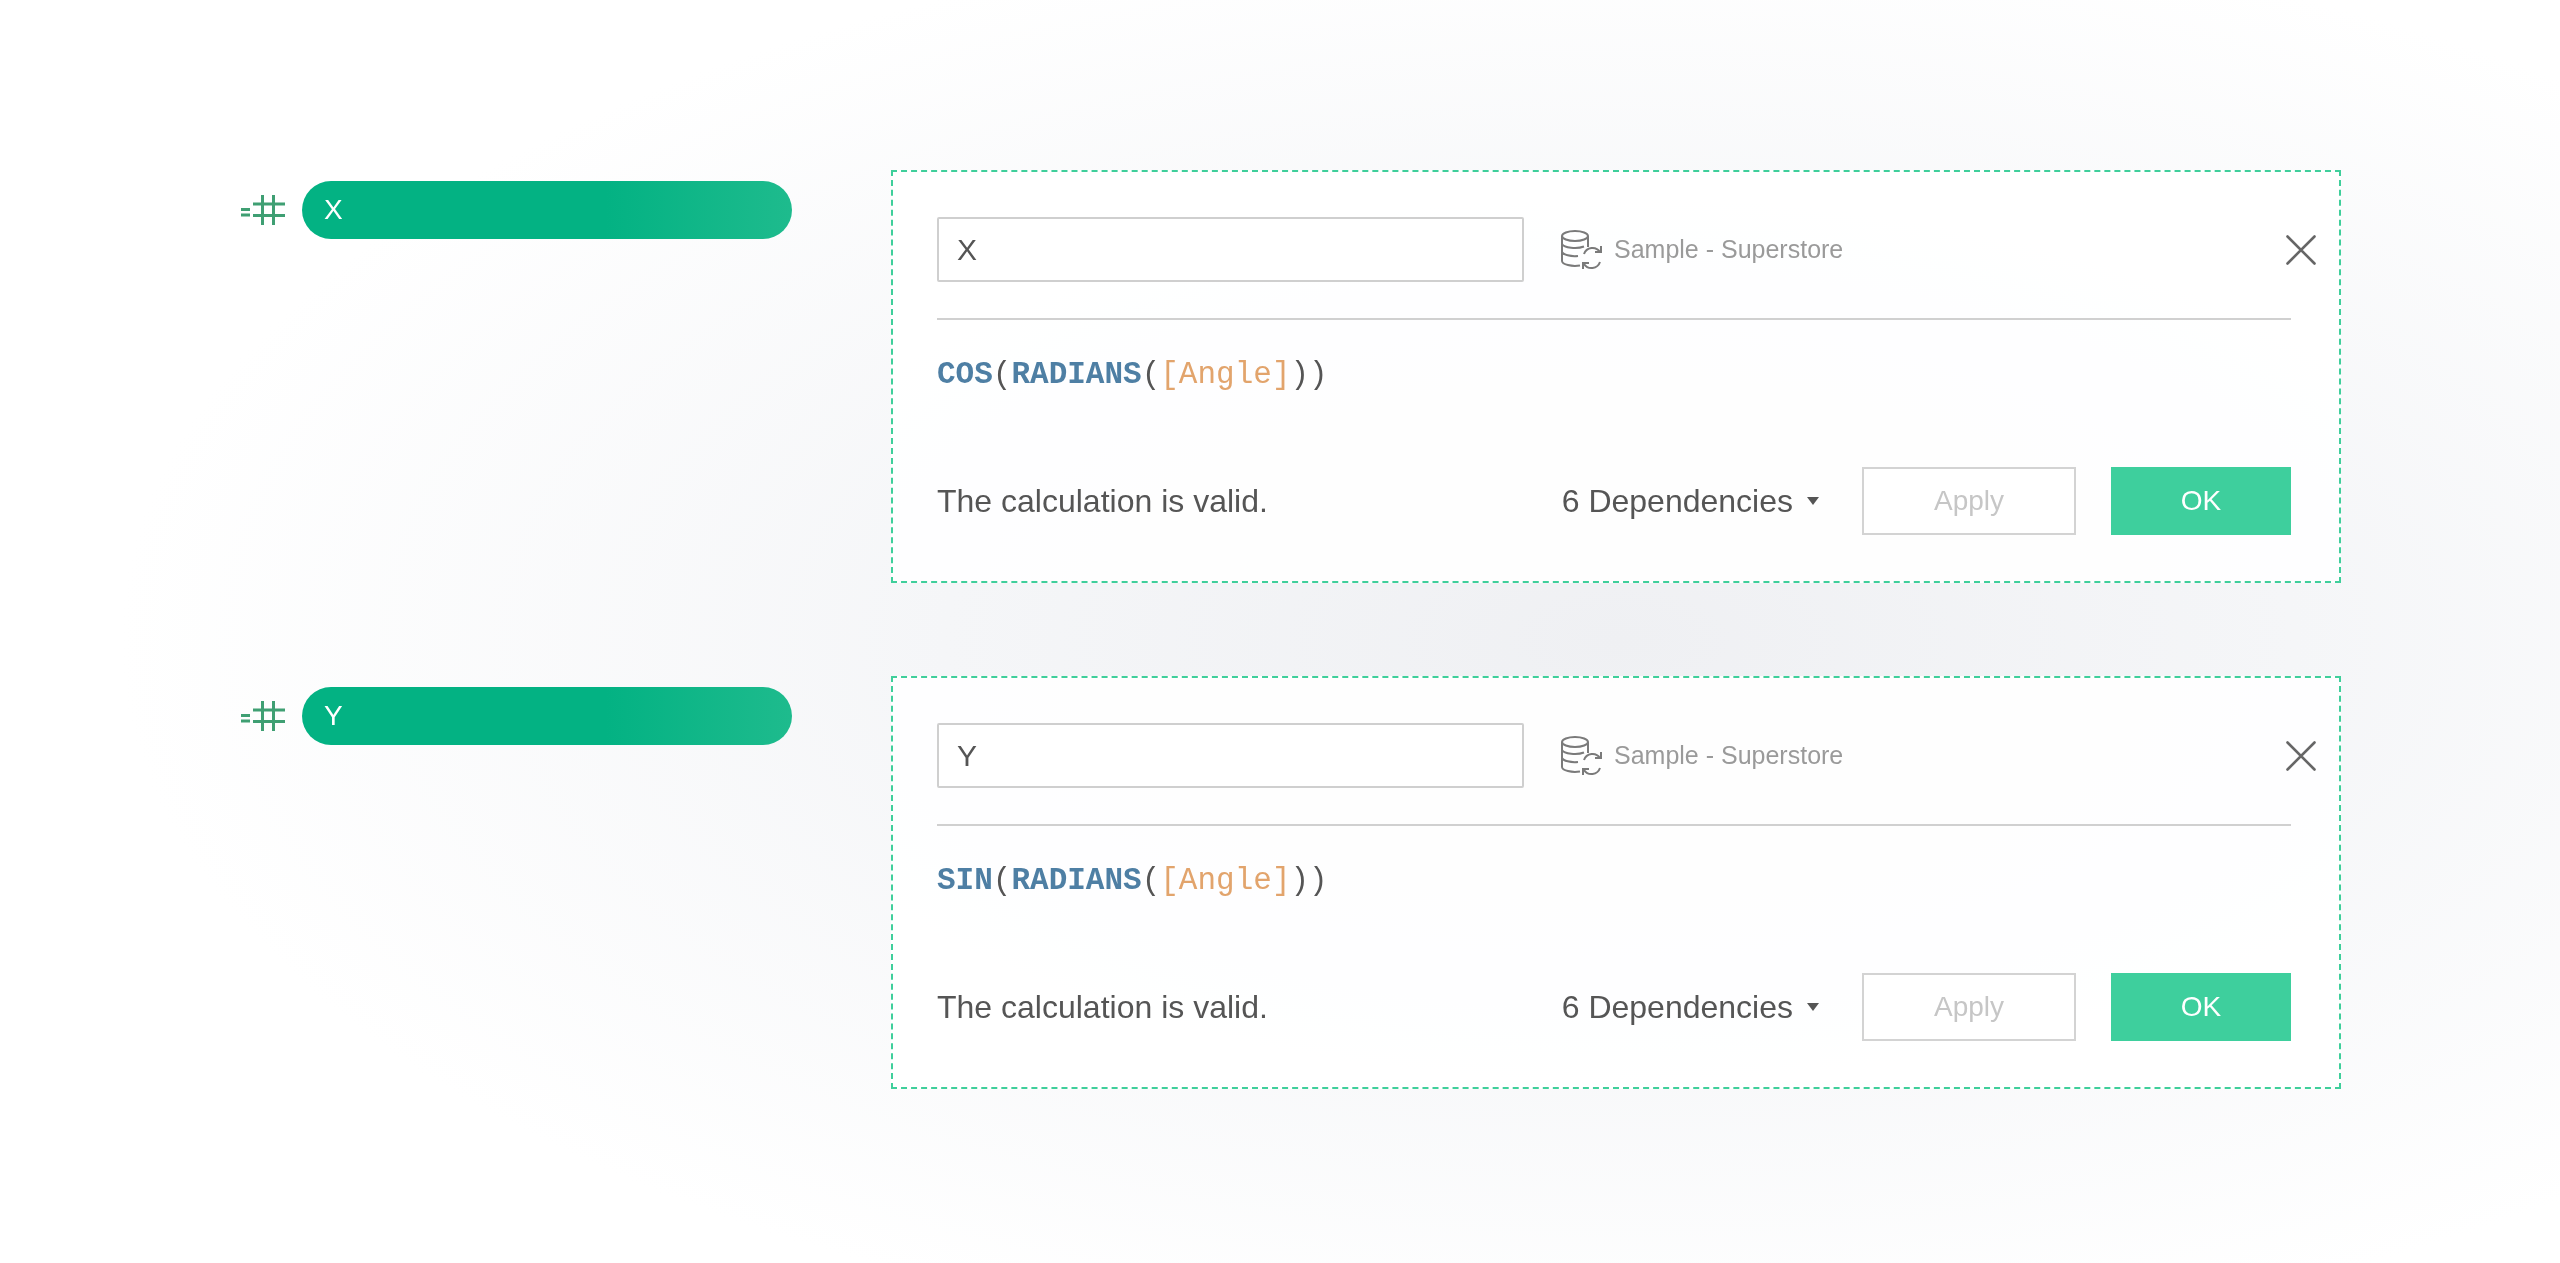 This screenshot has width=2560, height=1263. Describe the element at coordinates (1132, 880) in the screenshot. I see `formula-text: SIN(RADIANS([Angle]))` at that location.